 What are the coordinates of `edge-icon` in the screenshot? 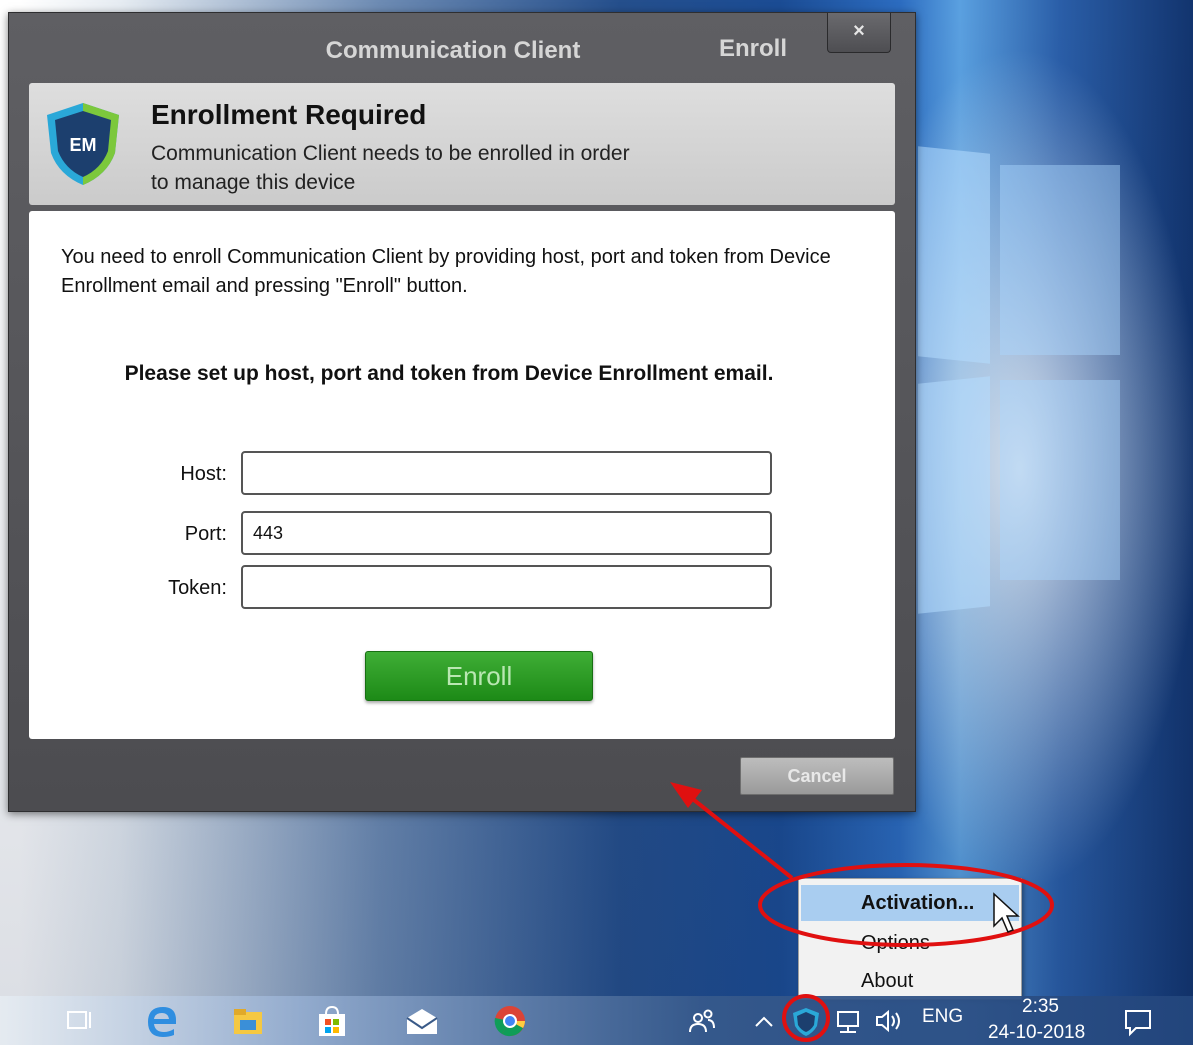 It's located at (162, 1021).